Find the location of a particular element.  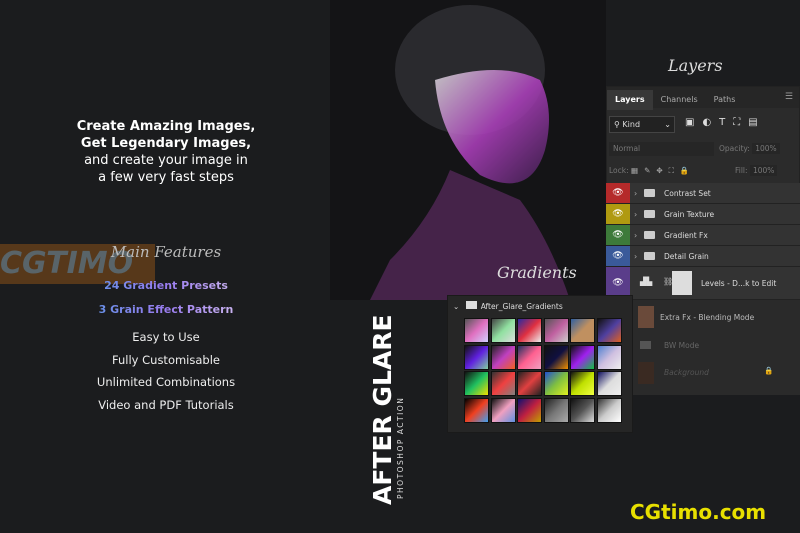

highlight-gradients: 24 Gradient Presets is located at coordinates (166, 286).